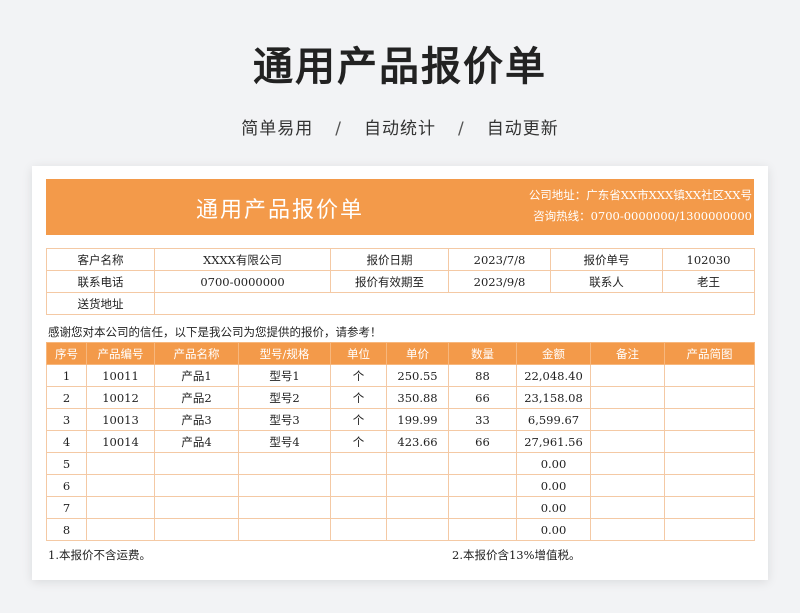 The width and height of the screenshot is (800, 613). Describe the element at coordinates (642, 216) in the screenshot. I see `company-hotline: 咨询热线：0700-0000000/1300000000` at that location.